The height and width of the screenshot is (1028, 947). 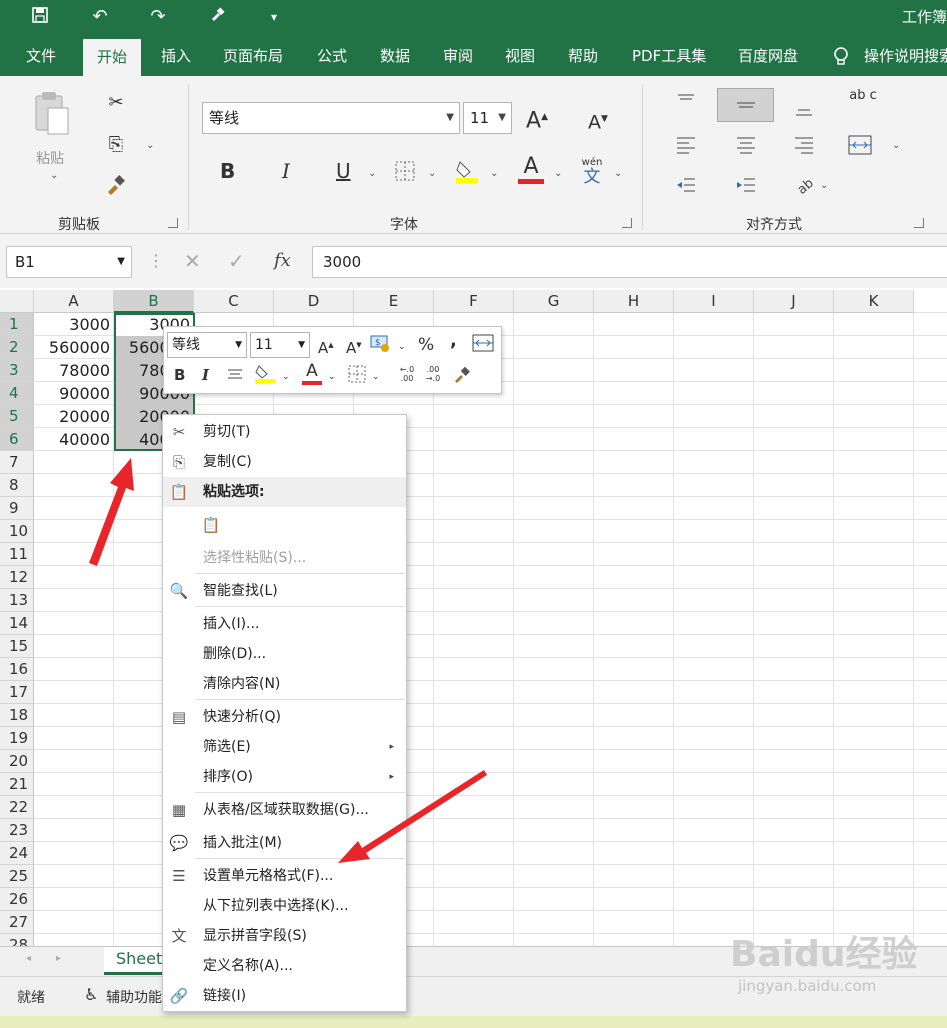 I want to click on row-header: 5, so click(x=17, y=416).